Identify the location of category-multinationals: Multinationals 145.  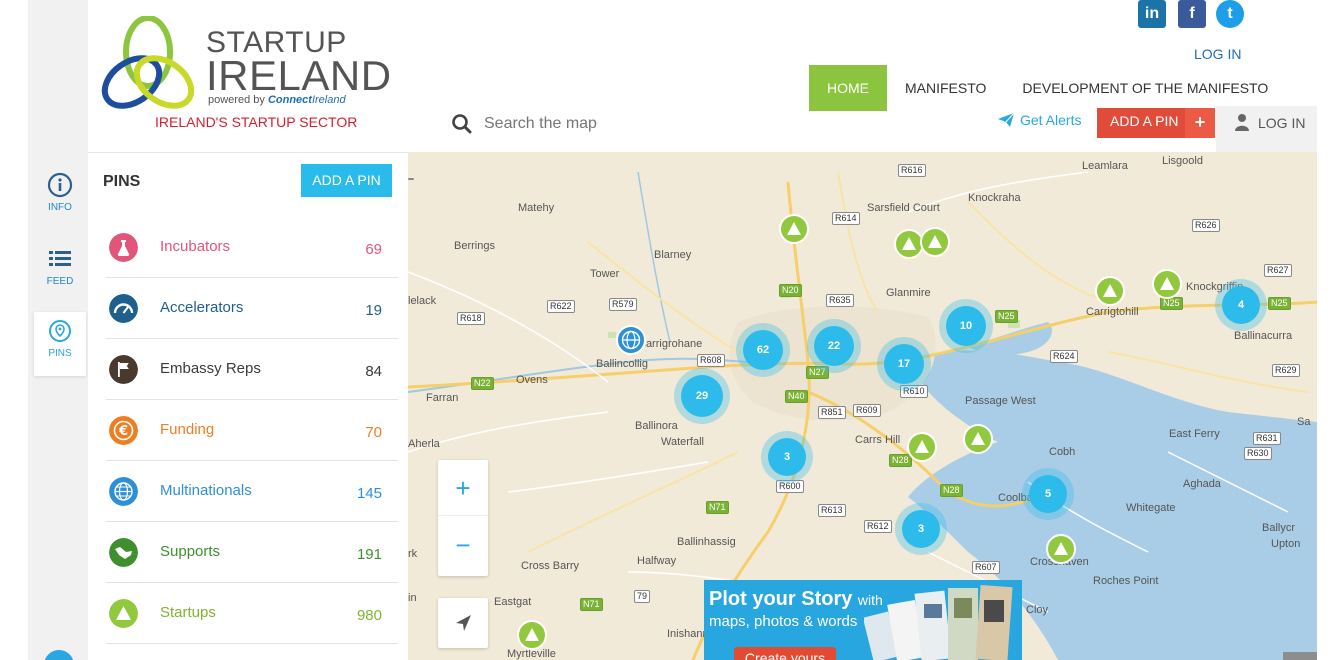
(252, 491).